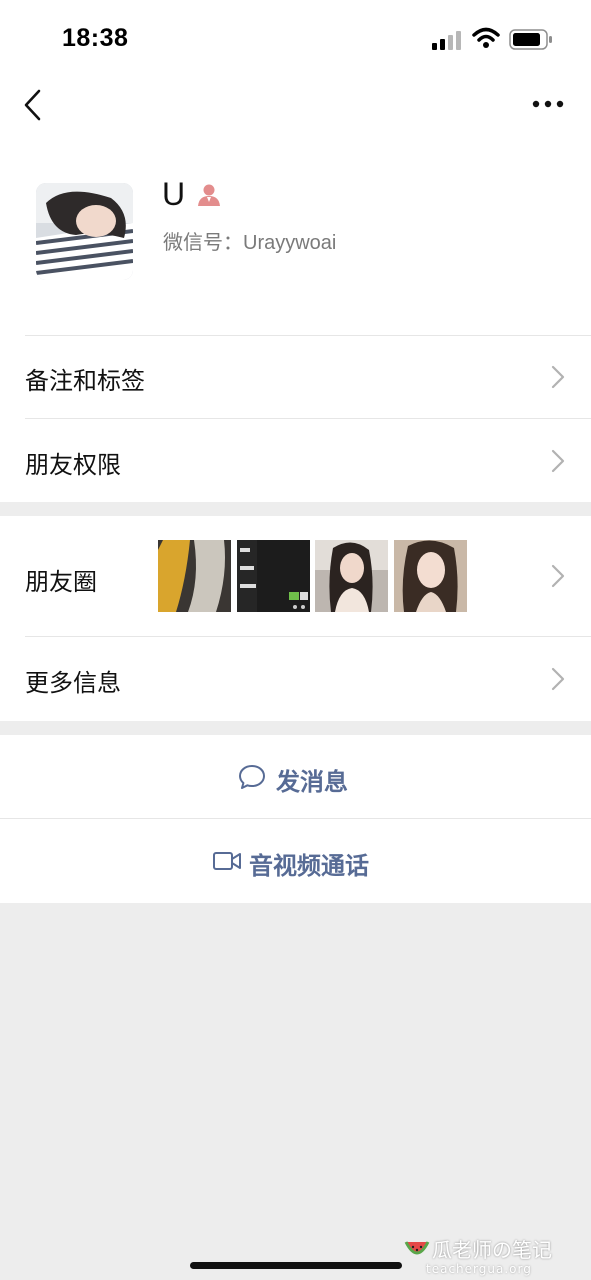 The width and height of the screenshot is (591, 1280). Describe the element at coordinates (417, 1248) in the screenshot. I see `watermelon-icon` at that location.